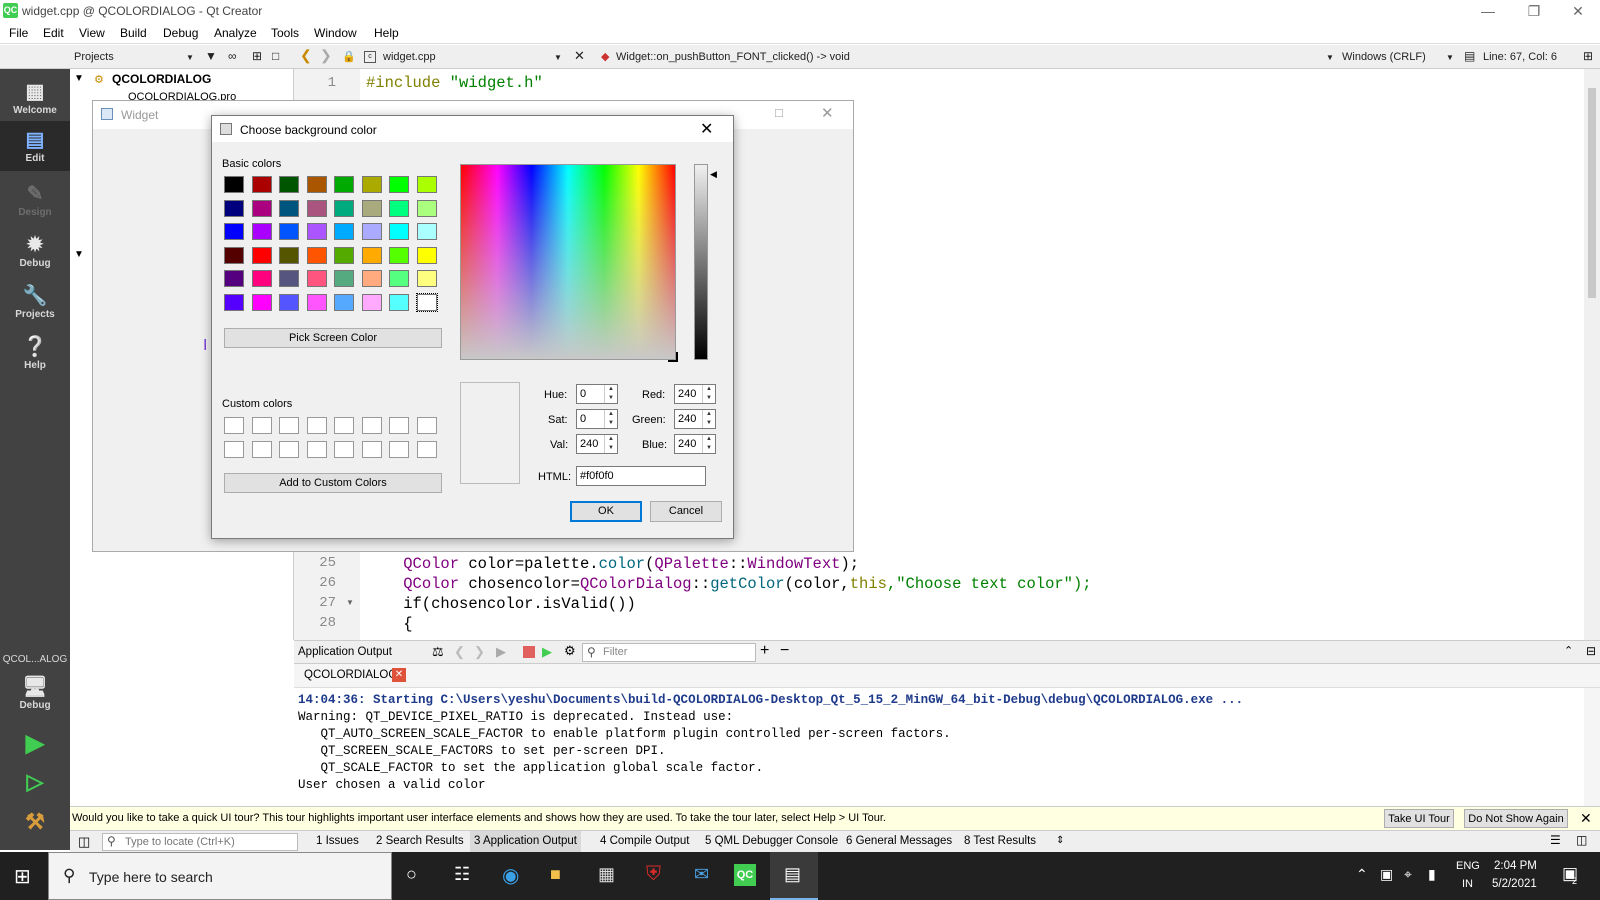 The image size is (1600, 900). I want to click on val-spinbox: 240 ▲ ▼, so click(597, 444).